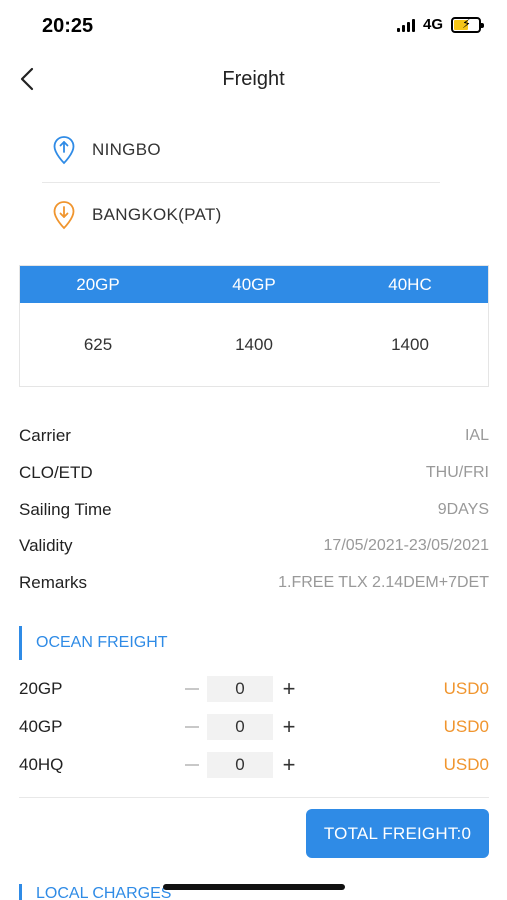 The width and height of the screenshot is (507, 900). What do you see at coordinates (45, 436) in the screenshot?
I see `detail-label: Carrier` at bounding box center [45, 436].